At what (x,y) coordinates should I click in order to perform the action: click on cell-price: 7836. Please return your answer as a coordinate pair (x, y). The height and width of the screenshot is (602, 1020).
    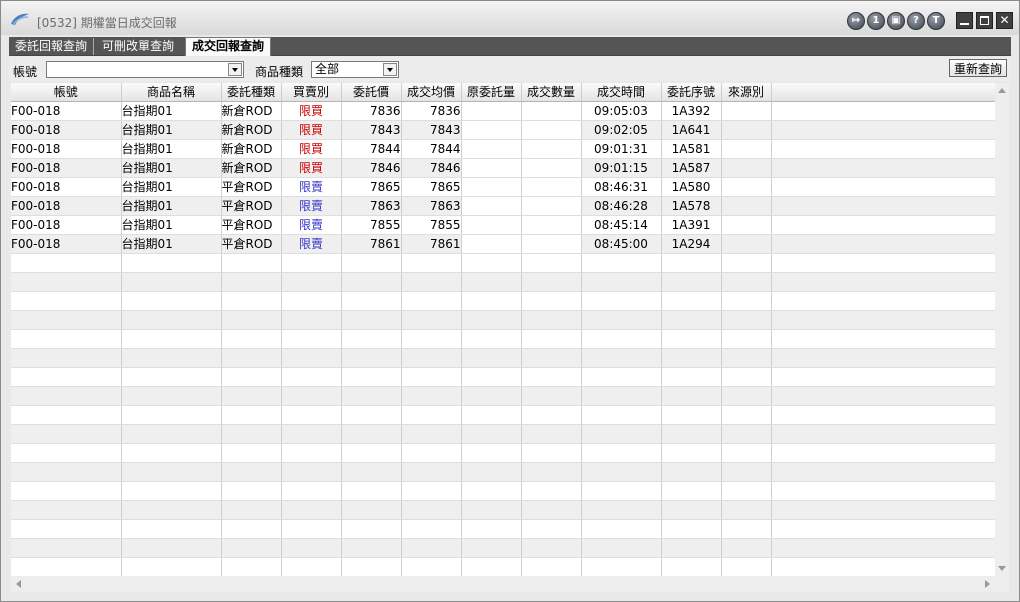
    Looking at the image, I should click on (371, 111).